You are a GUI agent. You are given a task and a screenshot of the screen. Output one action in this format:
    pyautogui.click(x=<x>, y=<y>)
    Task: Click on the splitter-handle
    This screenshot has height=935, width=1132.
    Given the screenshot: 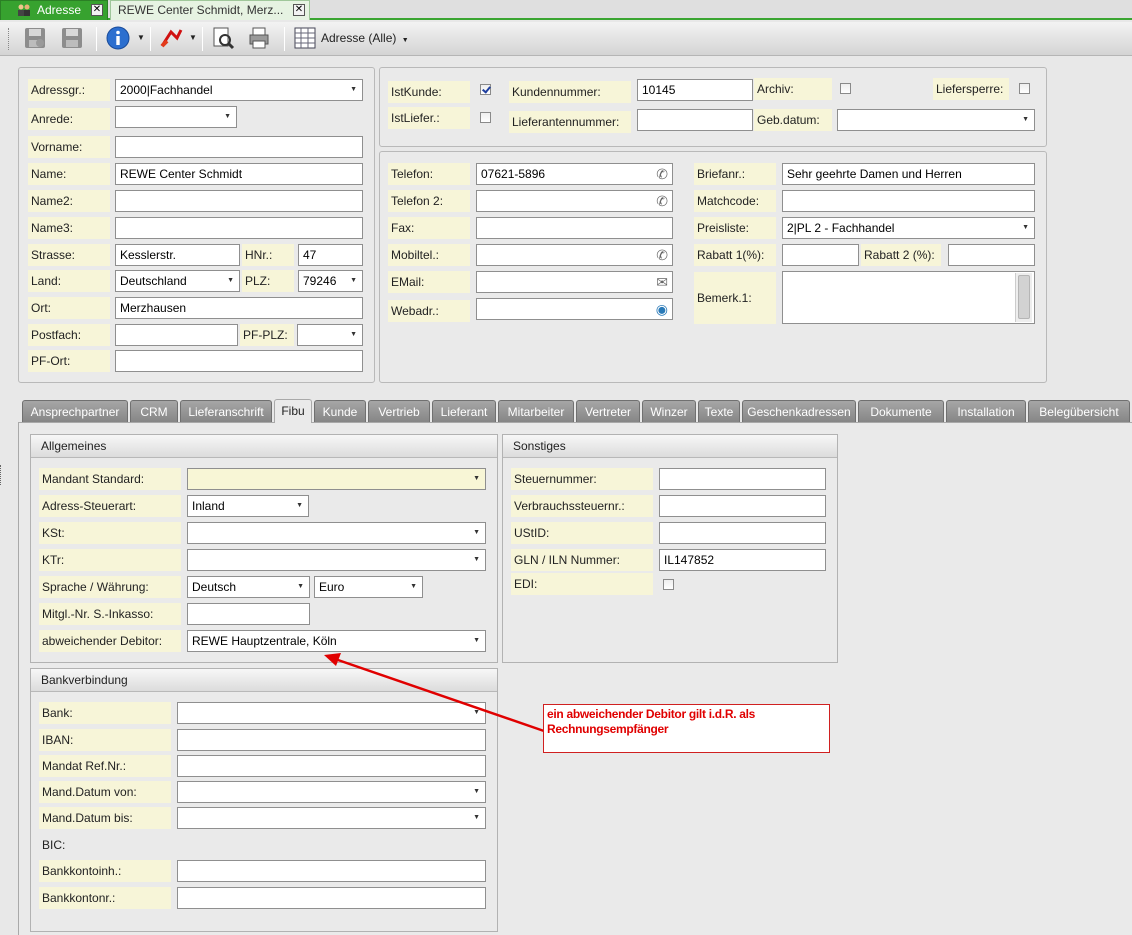 What is the action you would take?
    pyautogui.click(x=1, y=475)
    